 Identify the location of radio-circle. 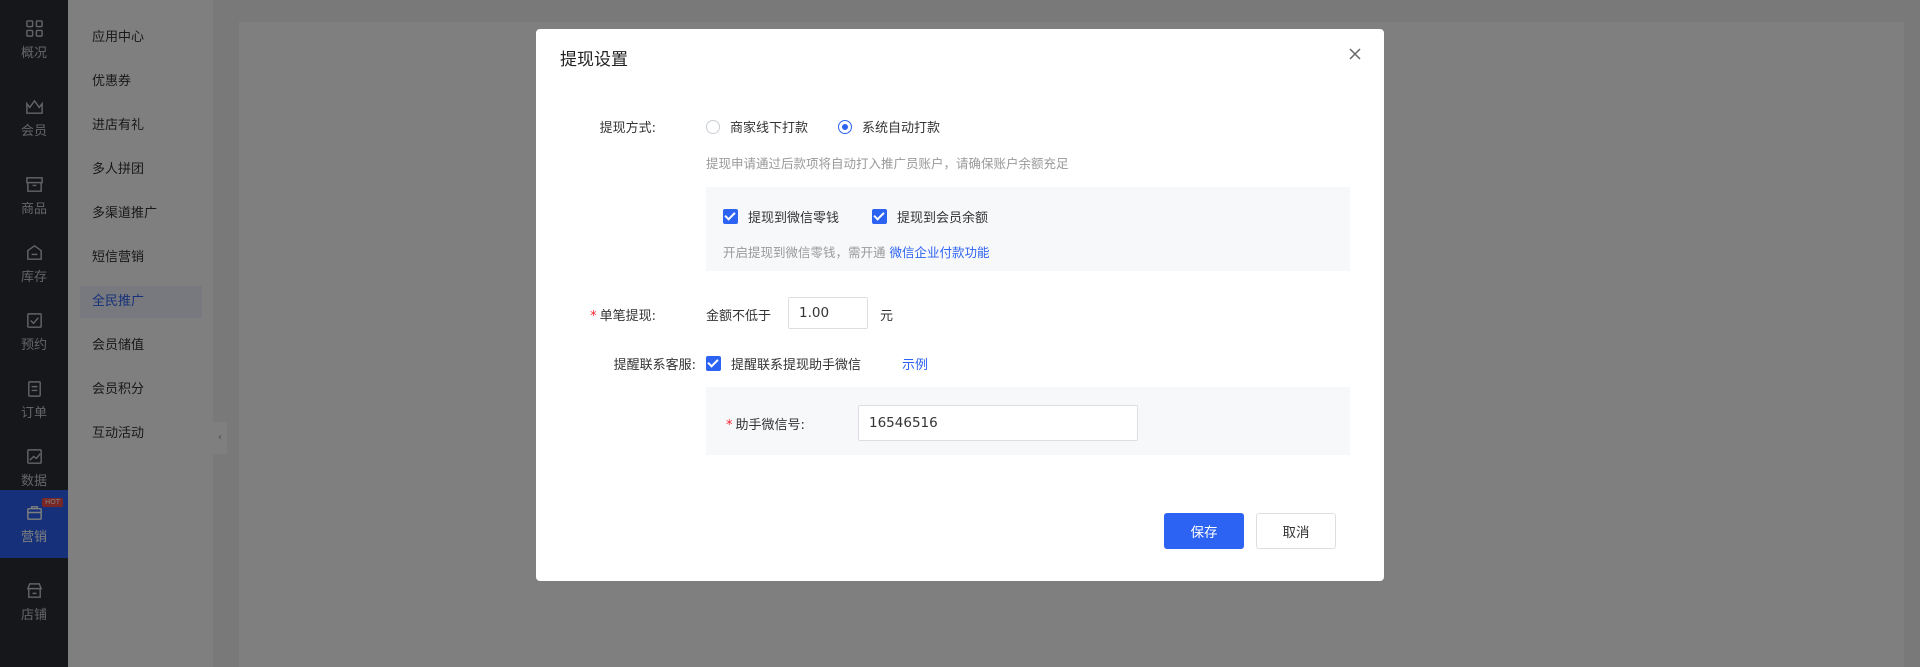
(713, 126).